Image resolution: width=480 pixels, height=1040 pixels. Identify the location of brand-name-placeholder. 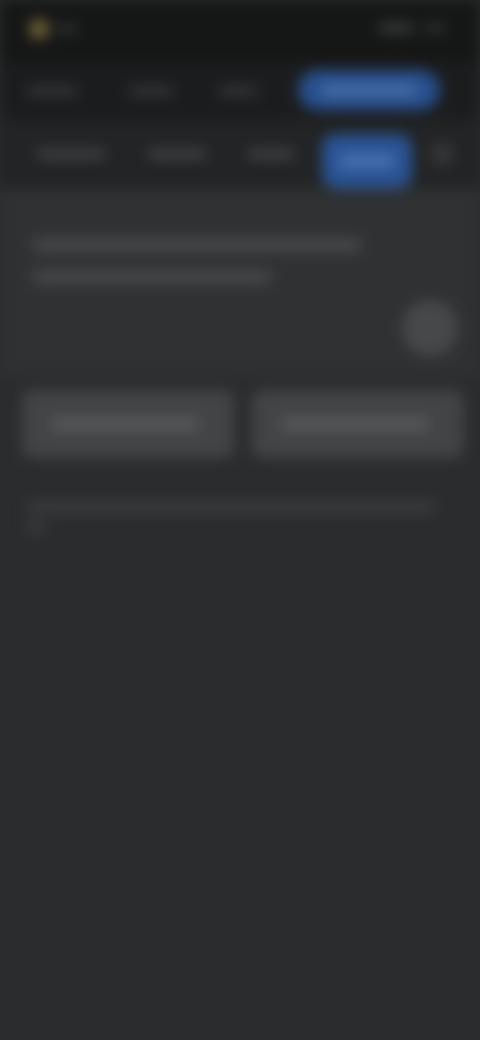
(67, 29).